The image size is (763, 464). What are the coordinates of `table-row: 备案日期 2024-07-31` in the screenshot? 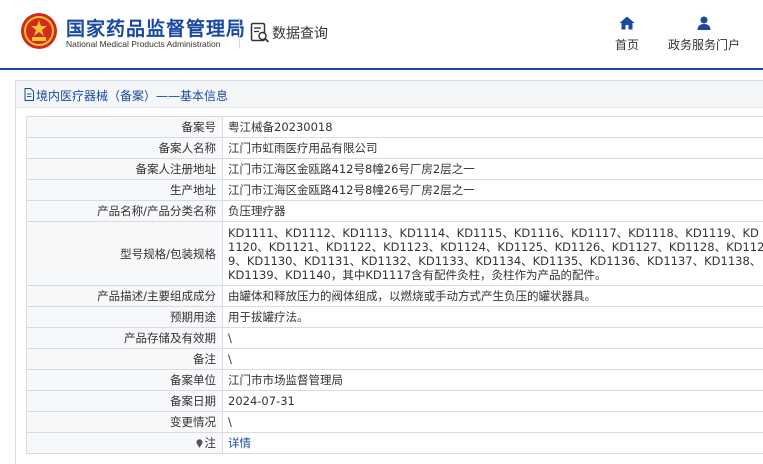 It's located at (394, 401).